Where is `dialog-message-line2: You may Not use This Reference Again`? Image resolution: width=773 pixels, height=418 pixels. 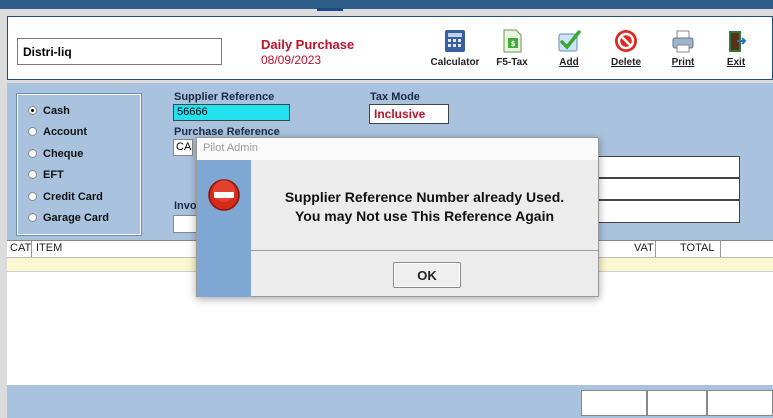 dialog-message-line2: You may Not use This Reference Again is located at coordinates (424, 216).